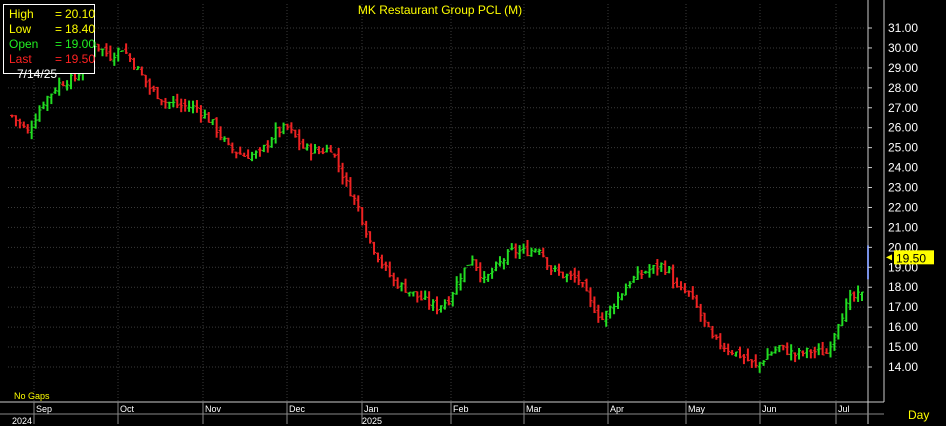 The width and height of the screenshot is (946, 426). Describe the element at coordinates (59, 14) in the screenshot. I see `ohlc-high-eq: =` at that location.